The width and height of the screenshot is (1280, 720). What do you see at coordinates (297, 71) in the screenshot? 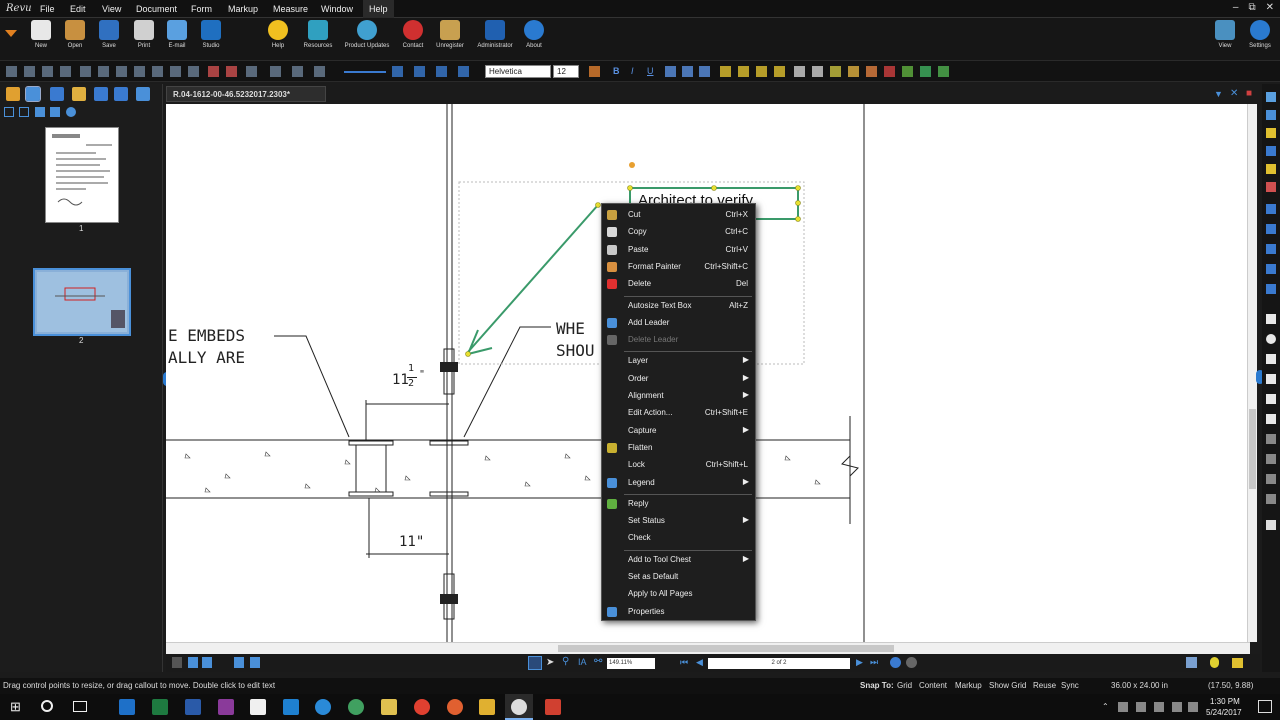
I see `opacity-icon` at bounding box center [297, 71].